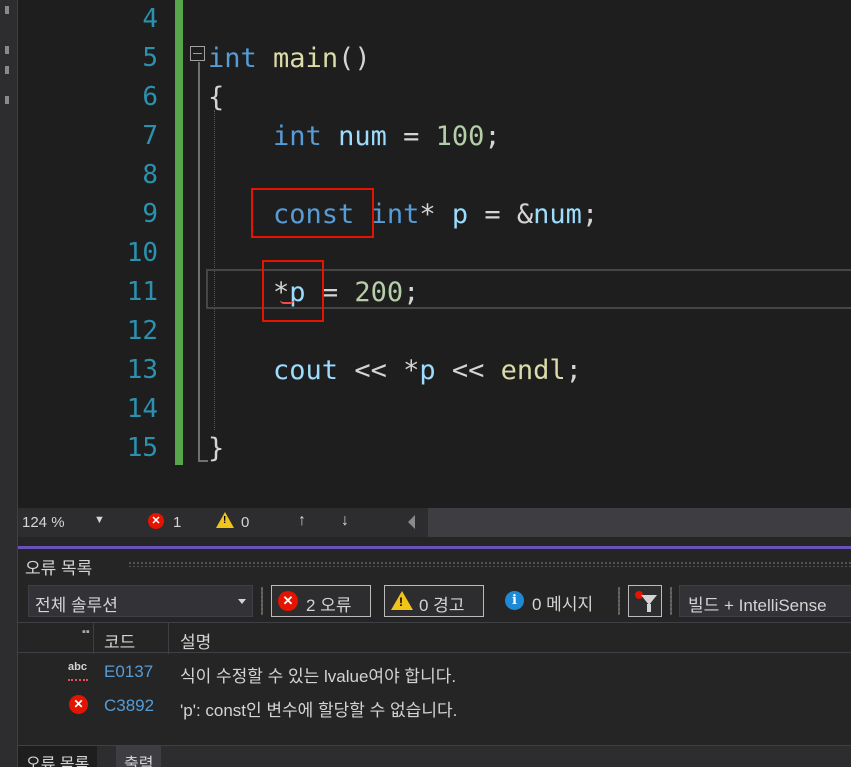  Describe the element at coordinates (645, 601) in the screenshot. I see `filter-toggle-button` at that location.